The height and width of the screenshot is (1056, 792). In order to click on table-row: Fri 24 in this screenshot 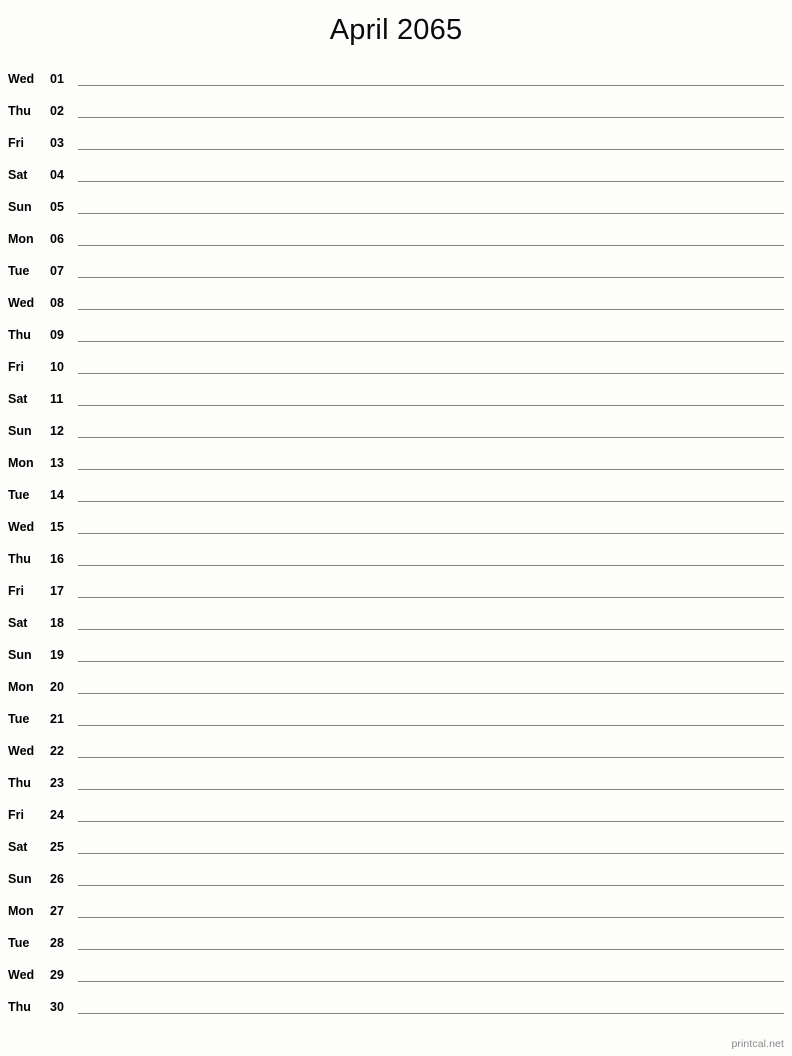, I will do `click(396, 816)`.